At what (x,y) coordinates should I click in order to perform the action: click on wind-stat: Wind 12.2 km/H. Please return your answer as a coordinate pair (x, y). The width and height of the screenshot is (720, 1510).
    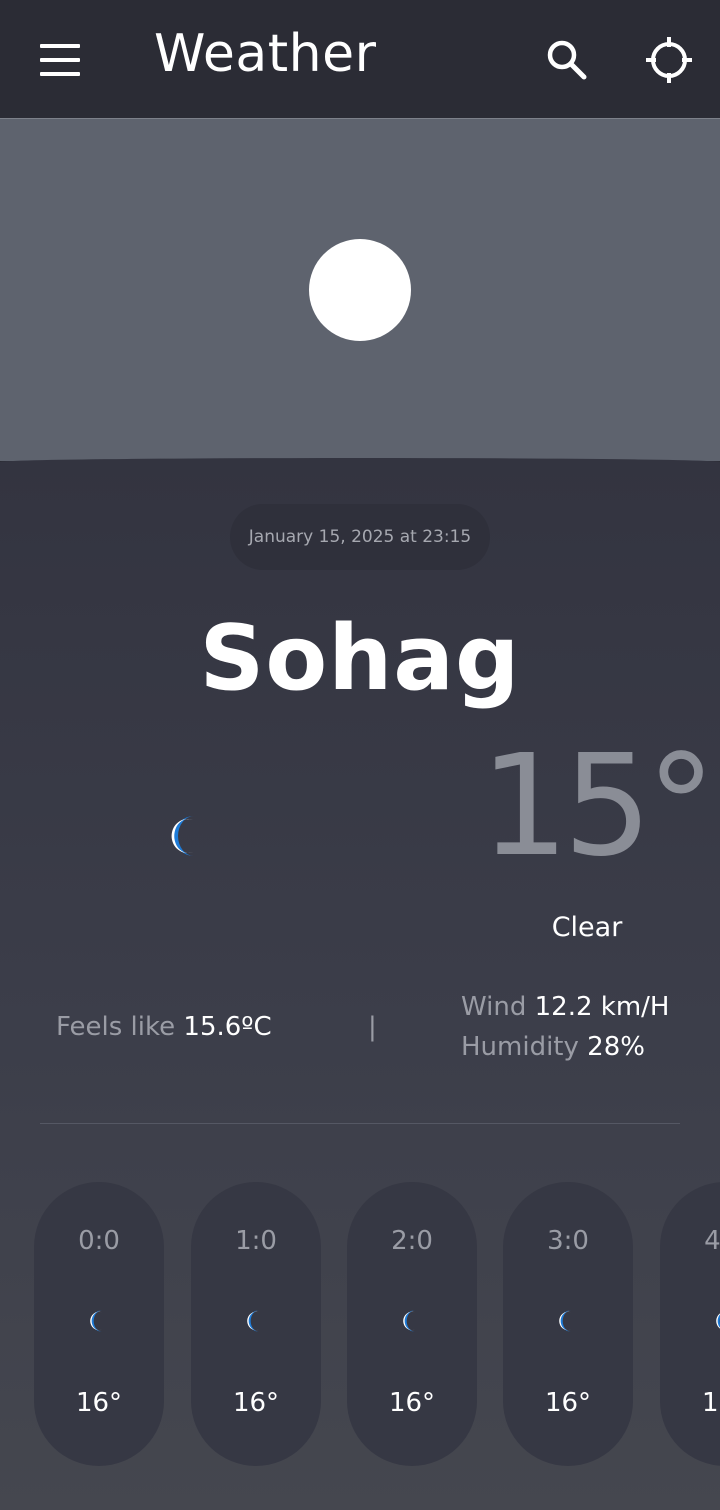
    Looking at the image, I should click on (565, 1007).